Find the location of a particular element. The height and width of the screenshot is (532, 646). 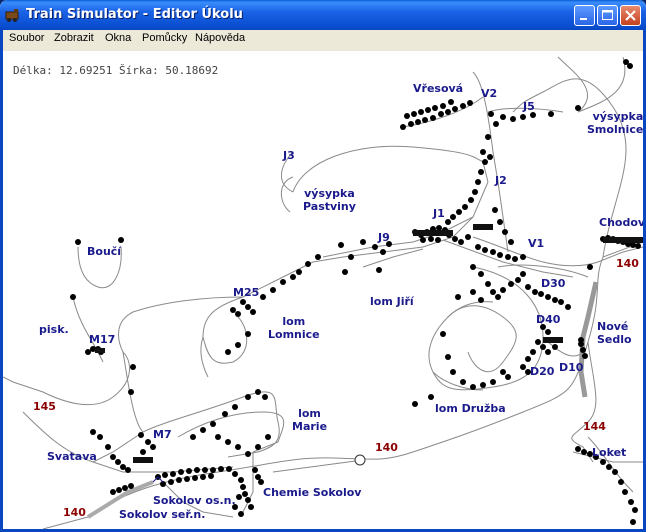

menu-bar: Soubor Zobrazit Okna Pomůcky Nápověda is located at coordinates (323, 40).